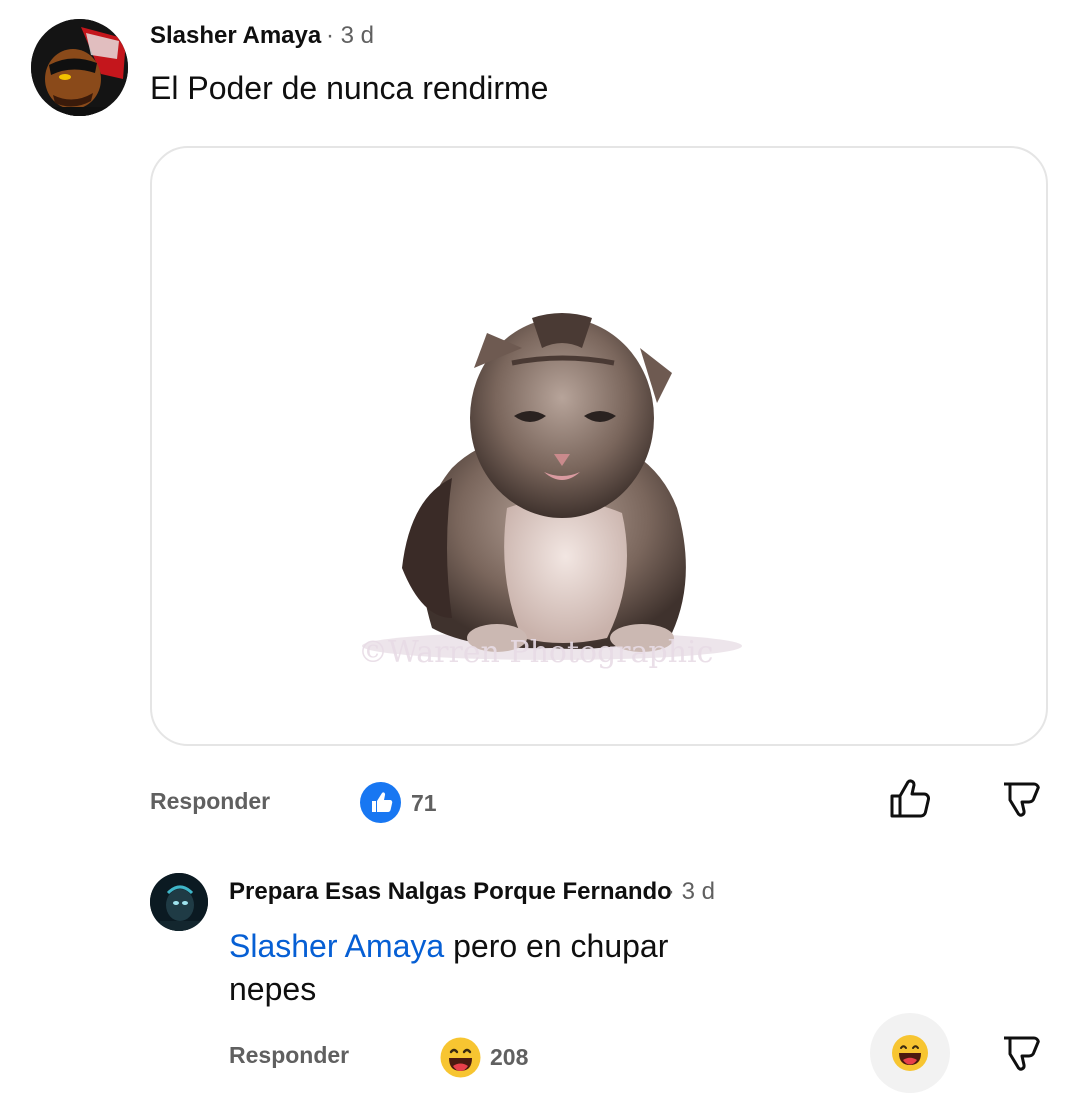 The image size is (1080, 1115). Describe the element at coordinates (350, 35) in the screenshot. I see `comment-timestamp: · 3 d` at that location.